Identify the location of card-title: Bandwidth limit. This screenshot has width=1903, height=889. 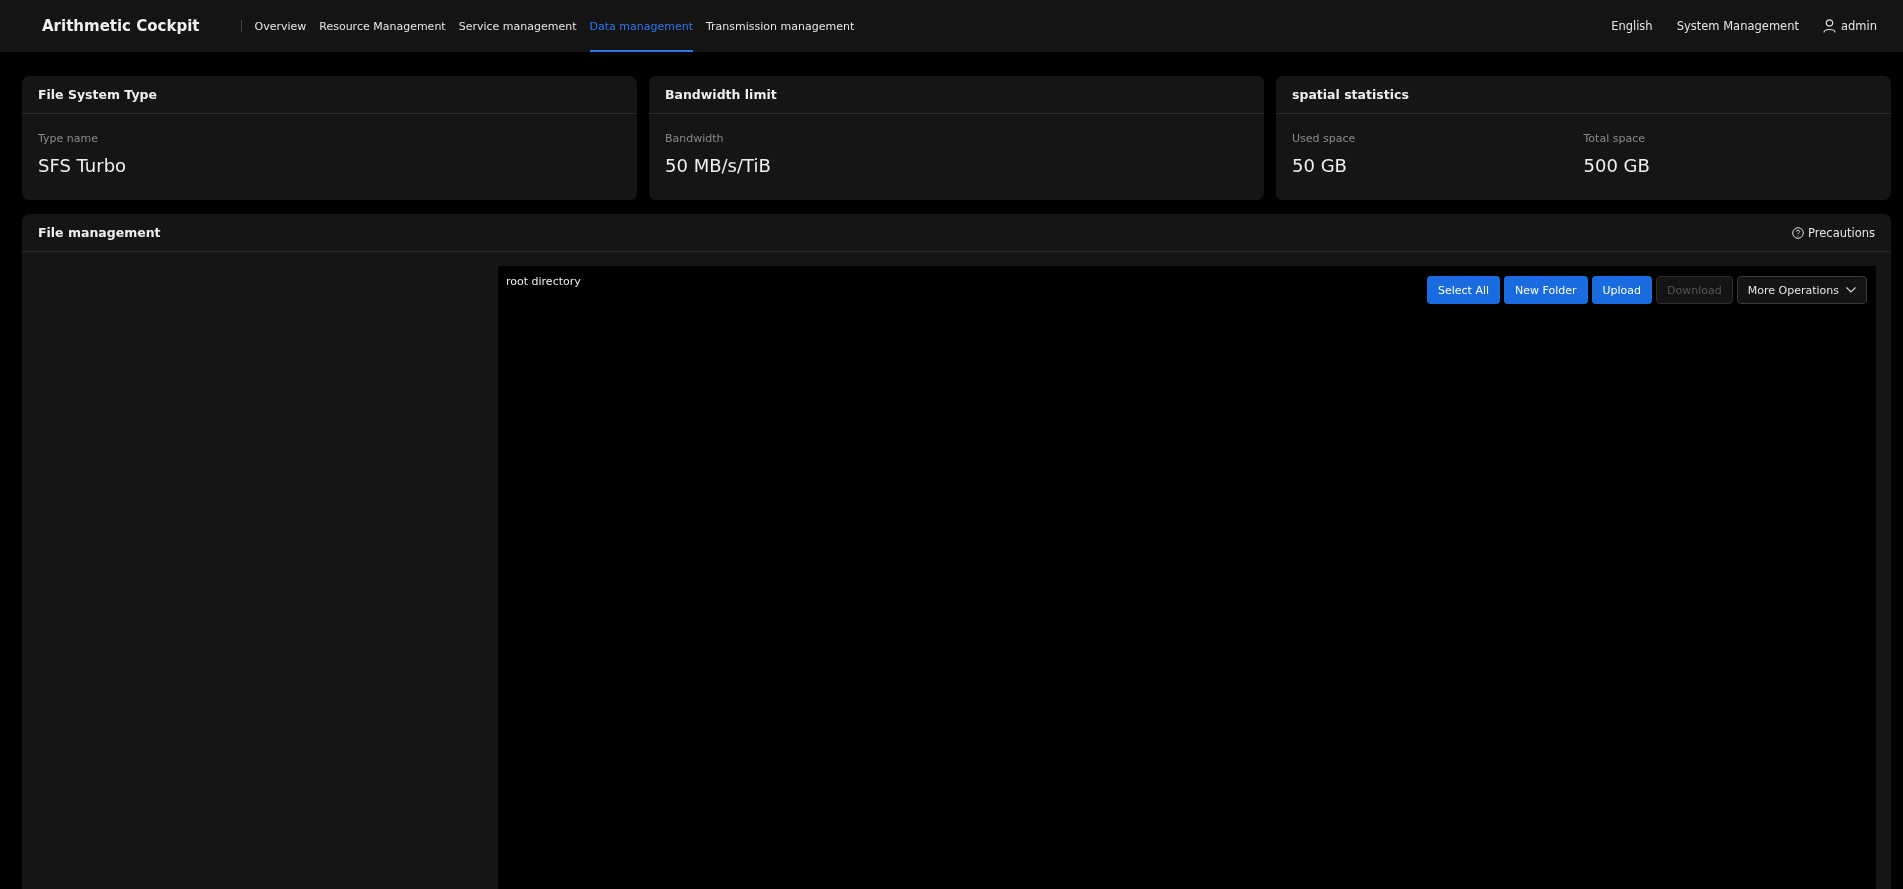
(721, 94).